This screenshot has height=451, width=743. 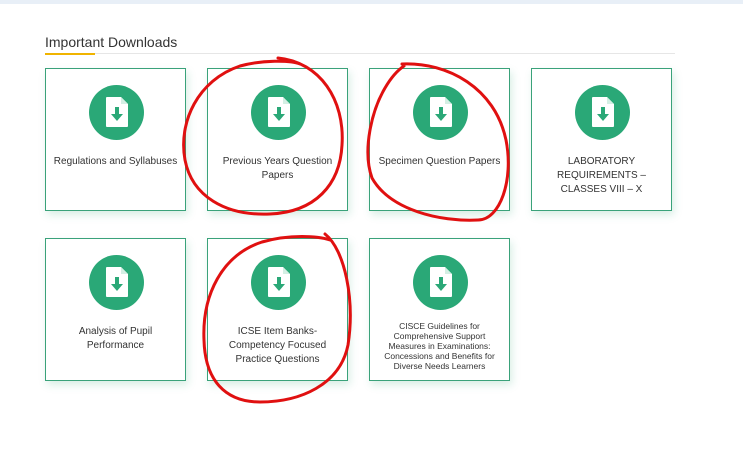 I want to click on card-label: Previous Years Question Papers, so click(x=277, y=168).